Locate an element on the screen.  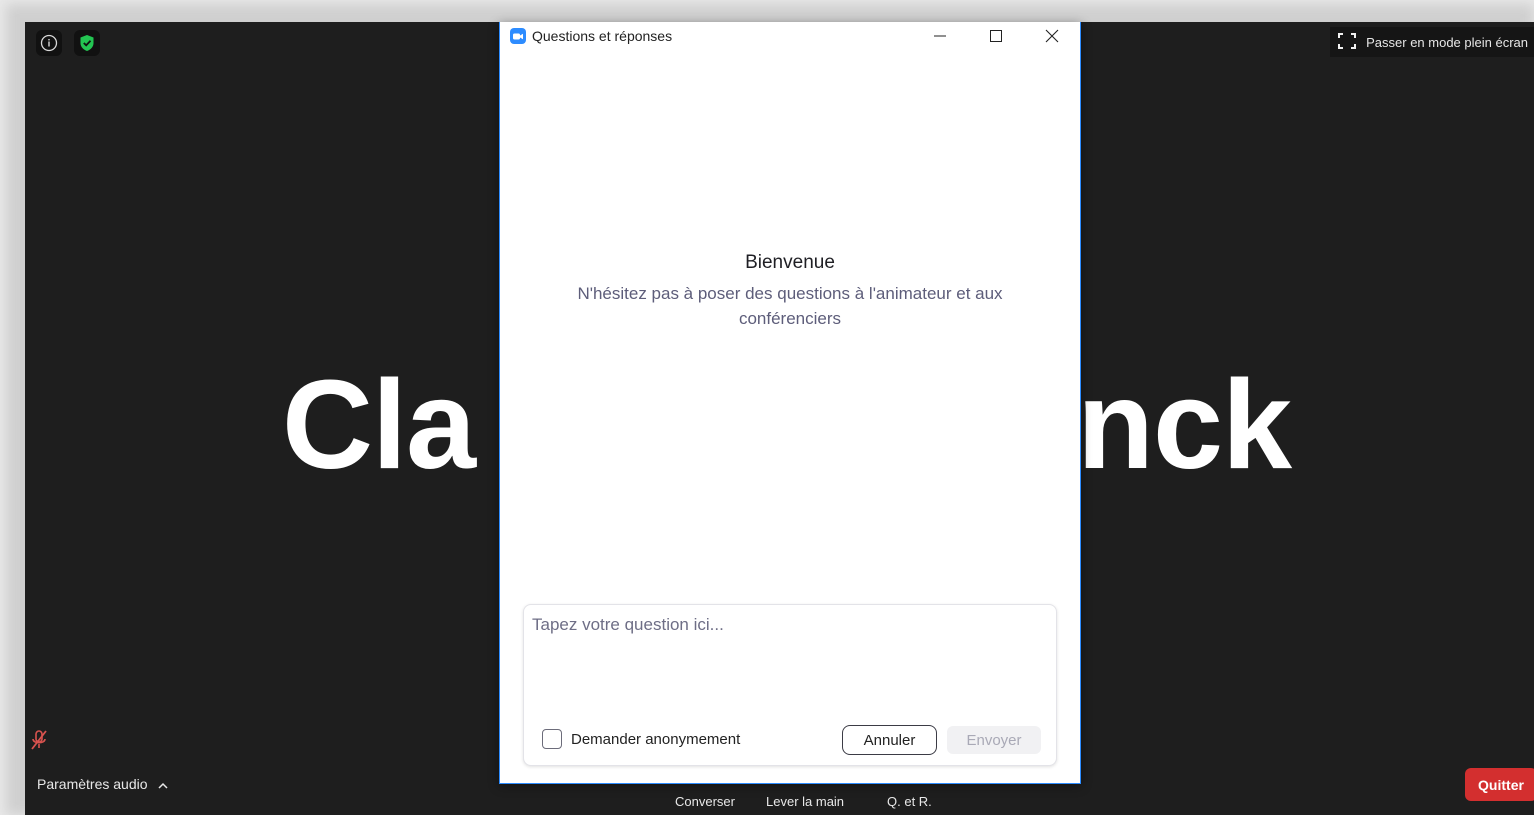
info-icon is located at coordinates (49, 43).